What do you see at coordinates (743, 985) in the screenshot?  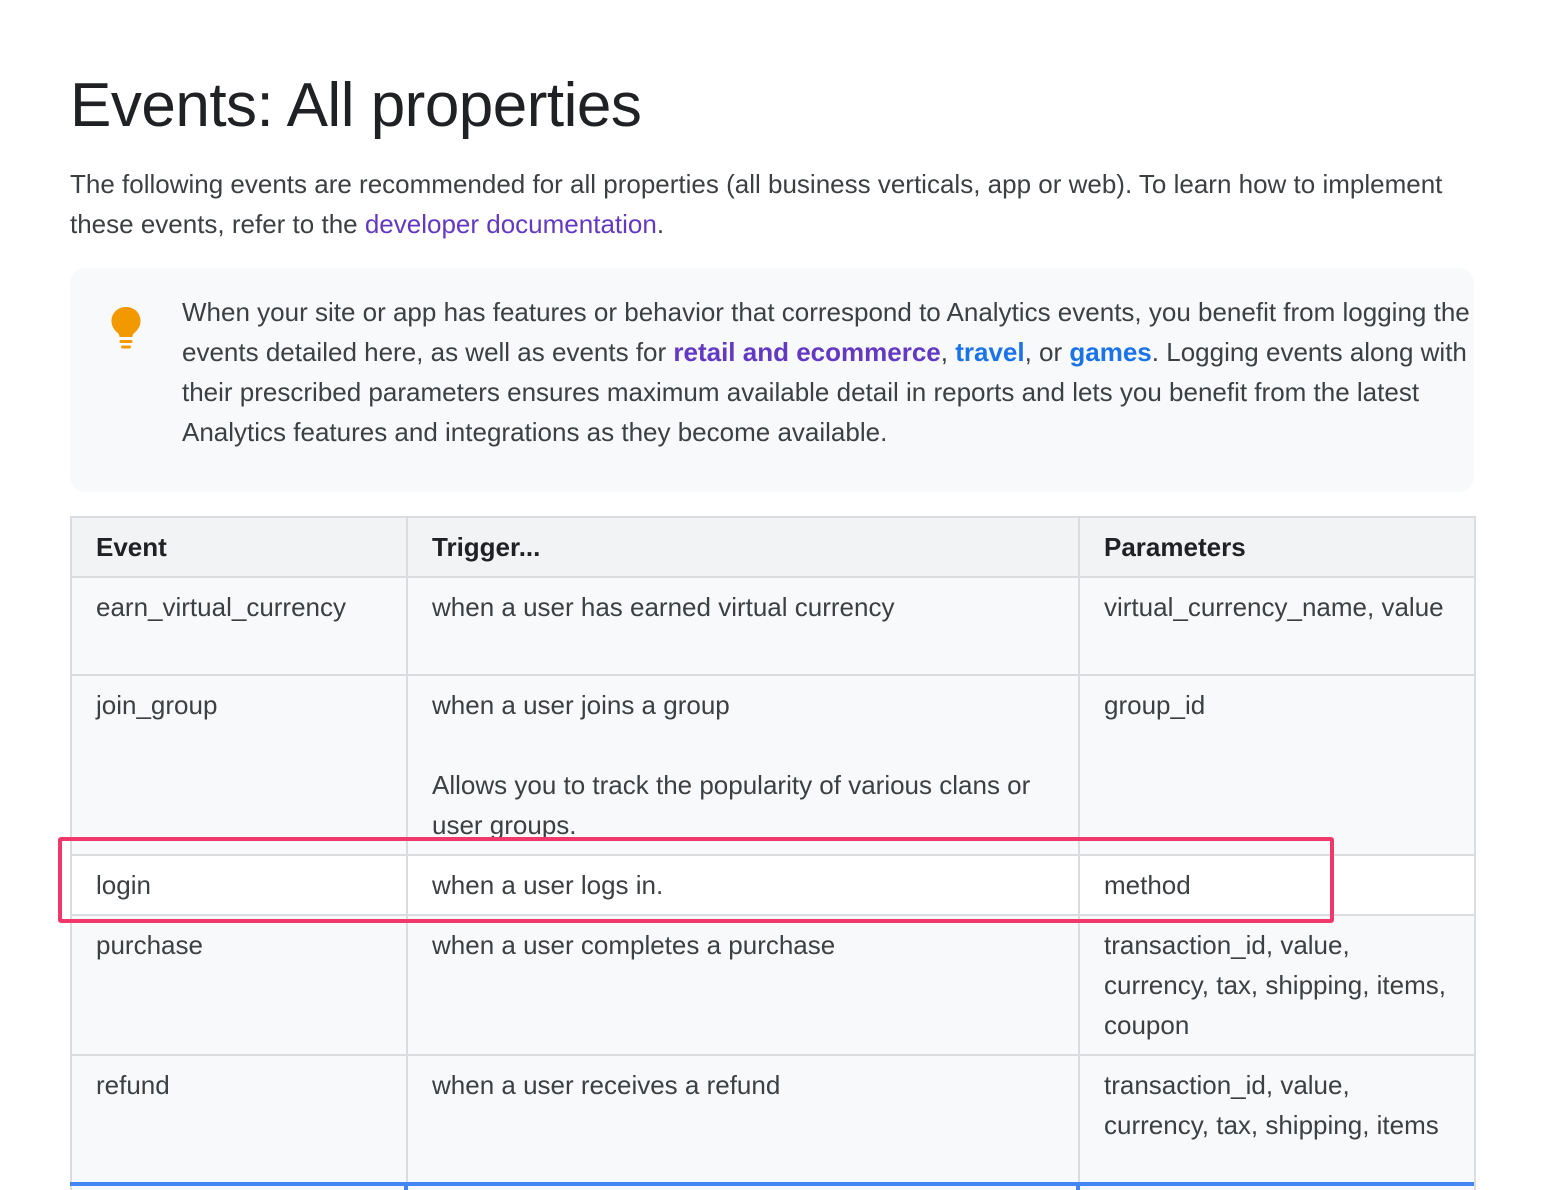 I see `trigger-cell: when a user completes a purchase` at bounding box center [743, 985].